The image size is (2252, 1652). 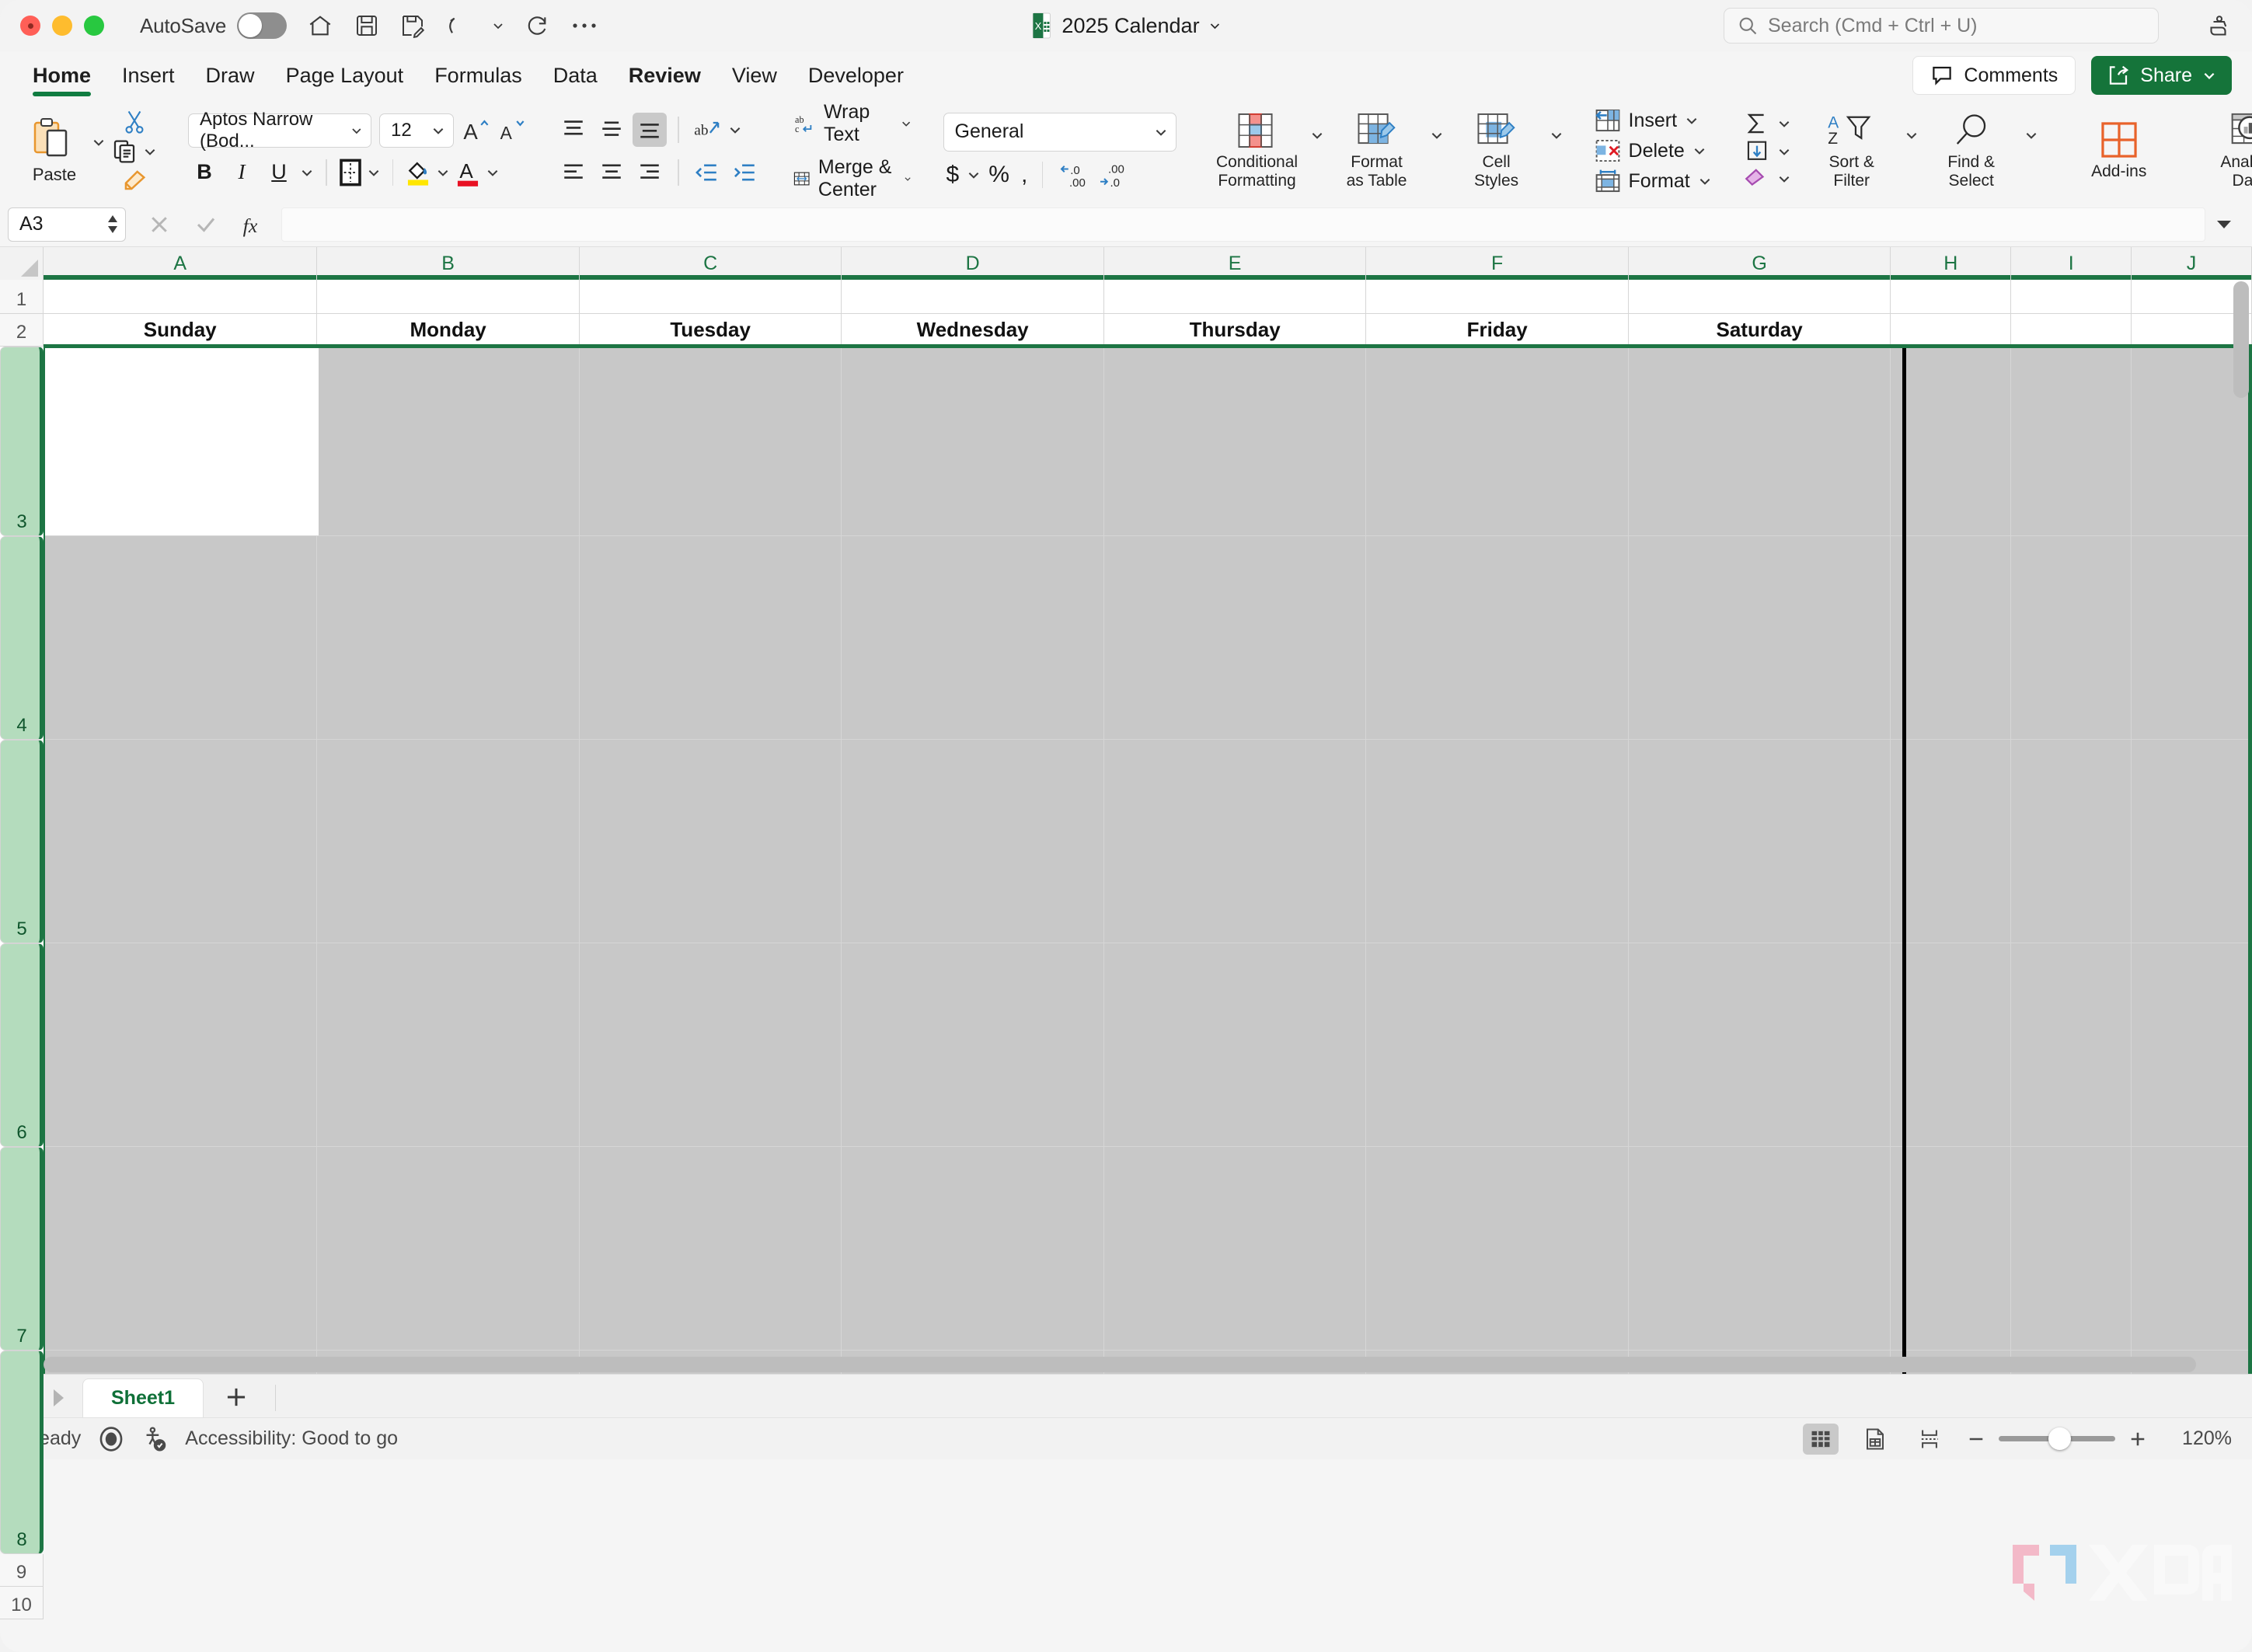 I want to click on cell-a1, so click(x=181, y=296).